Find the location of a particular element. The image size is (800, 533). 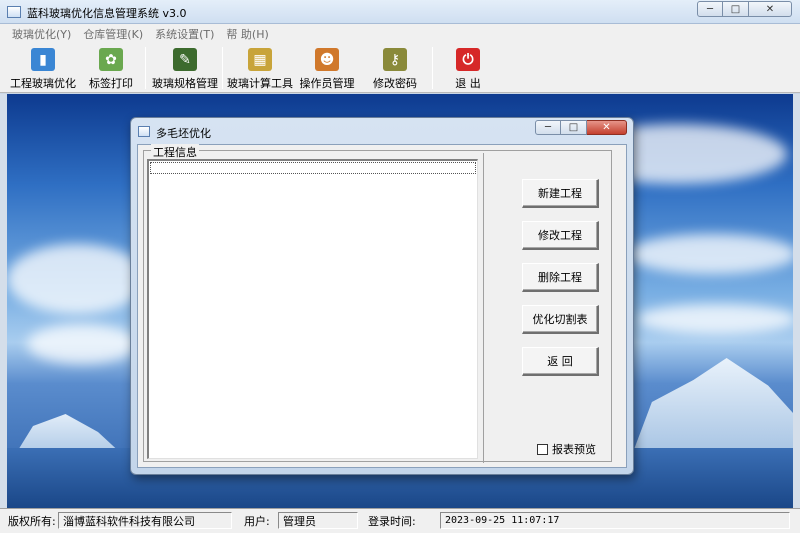

menu-warehouse: 仓库管理(K) is located at coordinates (113, 34).